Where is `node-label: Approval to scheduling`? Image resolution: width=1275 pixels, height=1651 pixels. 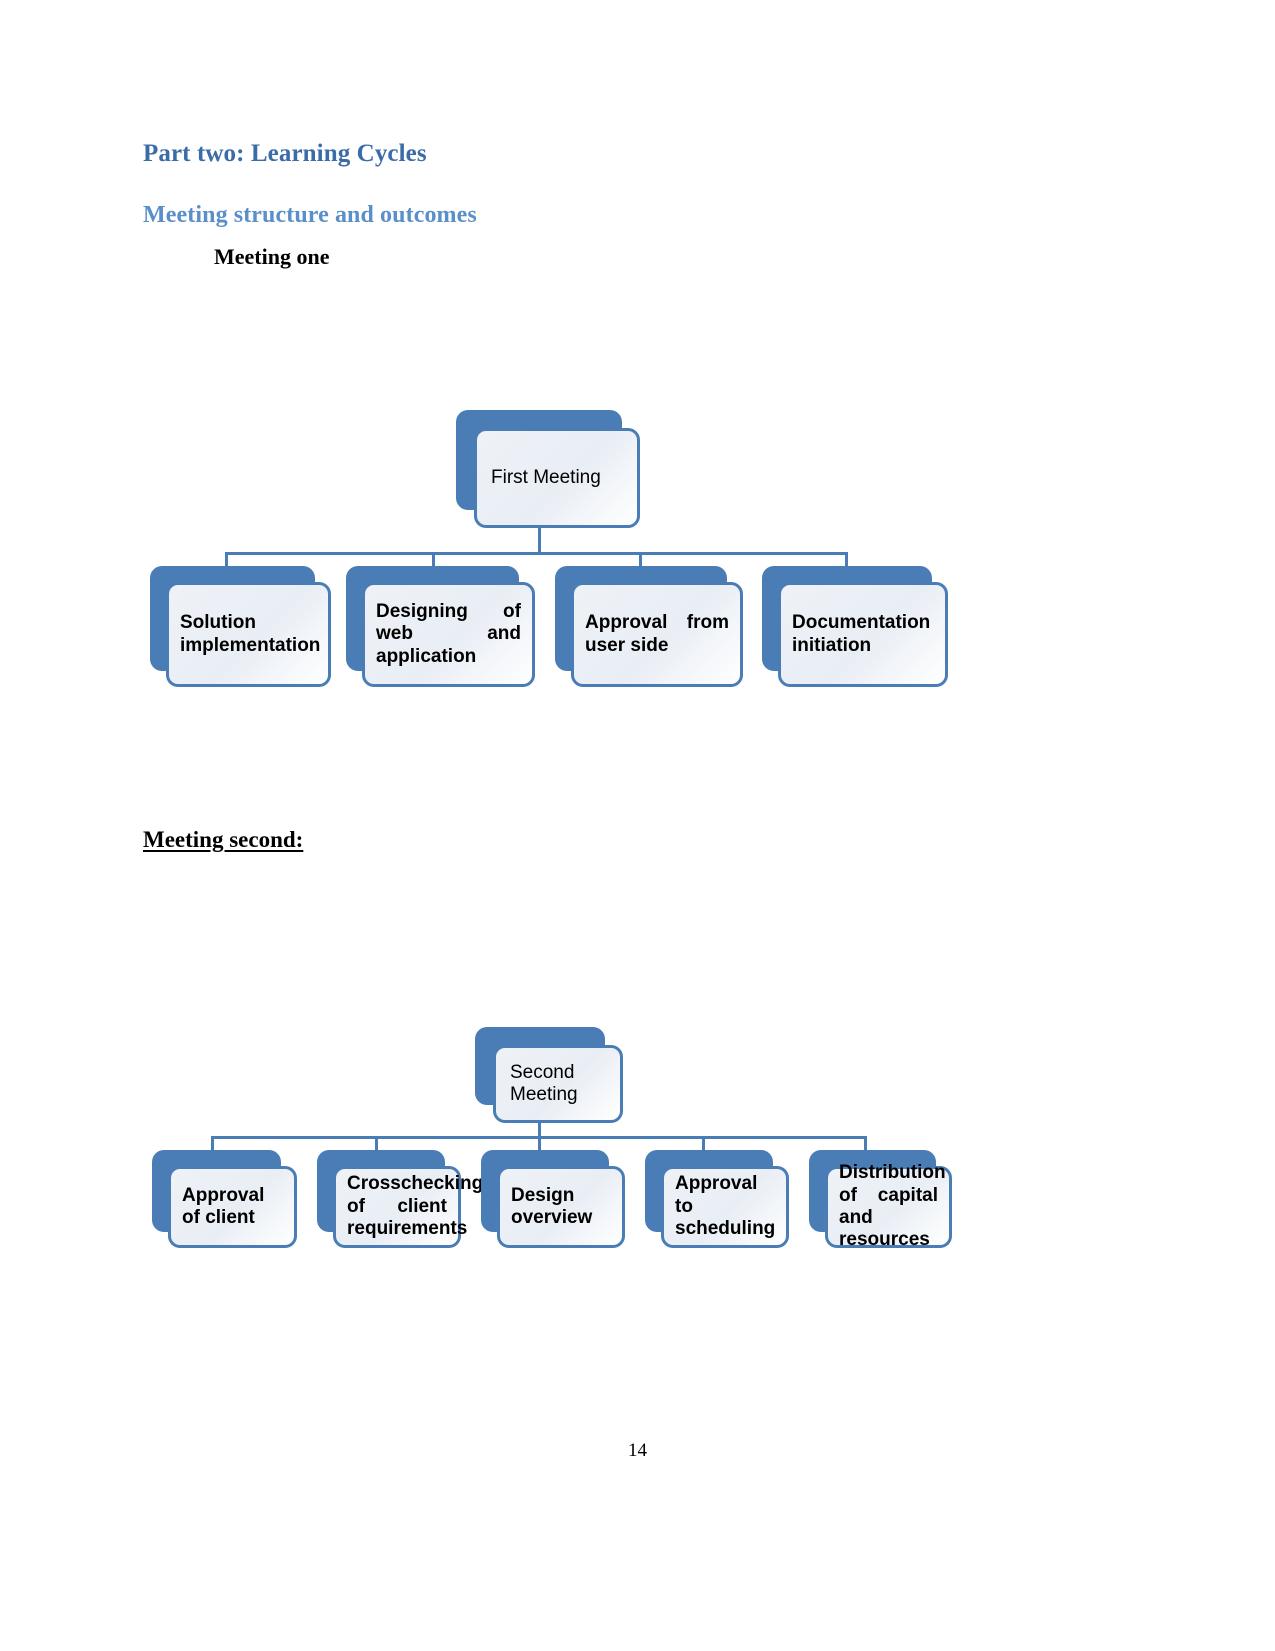
node-label: Approval to scheduling is located at coordinates (725, 1206).